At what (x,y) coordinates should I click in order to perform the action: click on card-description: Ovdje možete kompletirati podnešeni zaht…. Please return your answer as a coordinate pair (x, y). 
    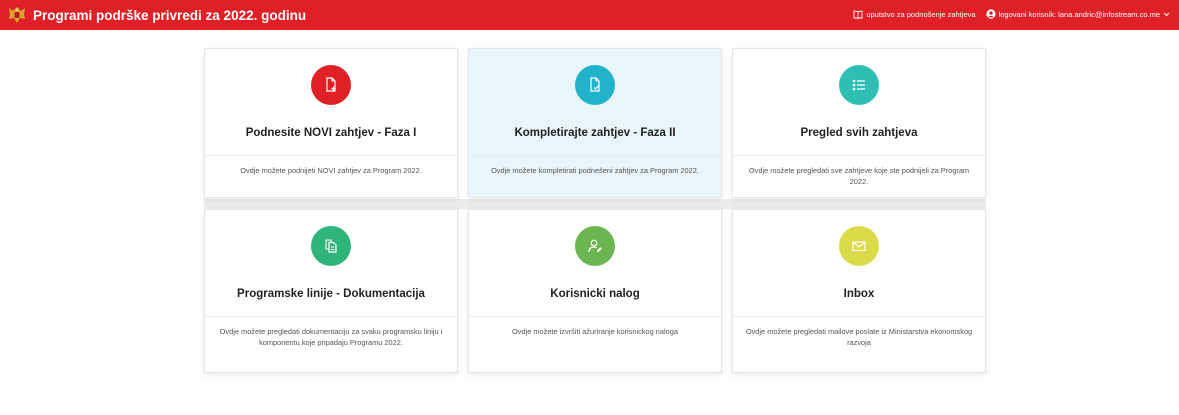
    Looking at the image, I should click on (595, 170).